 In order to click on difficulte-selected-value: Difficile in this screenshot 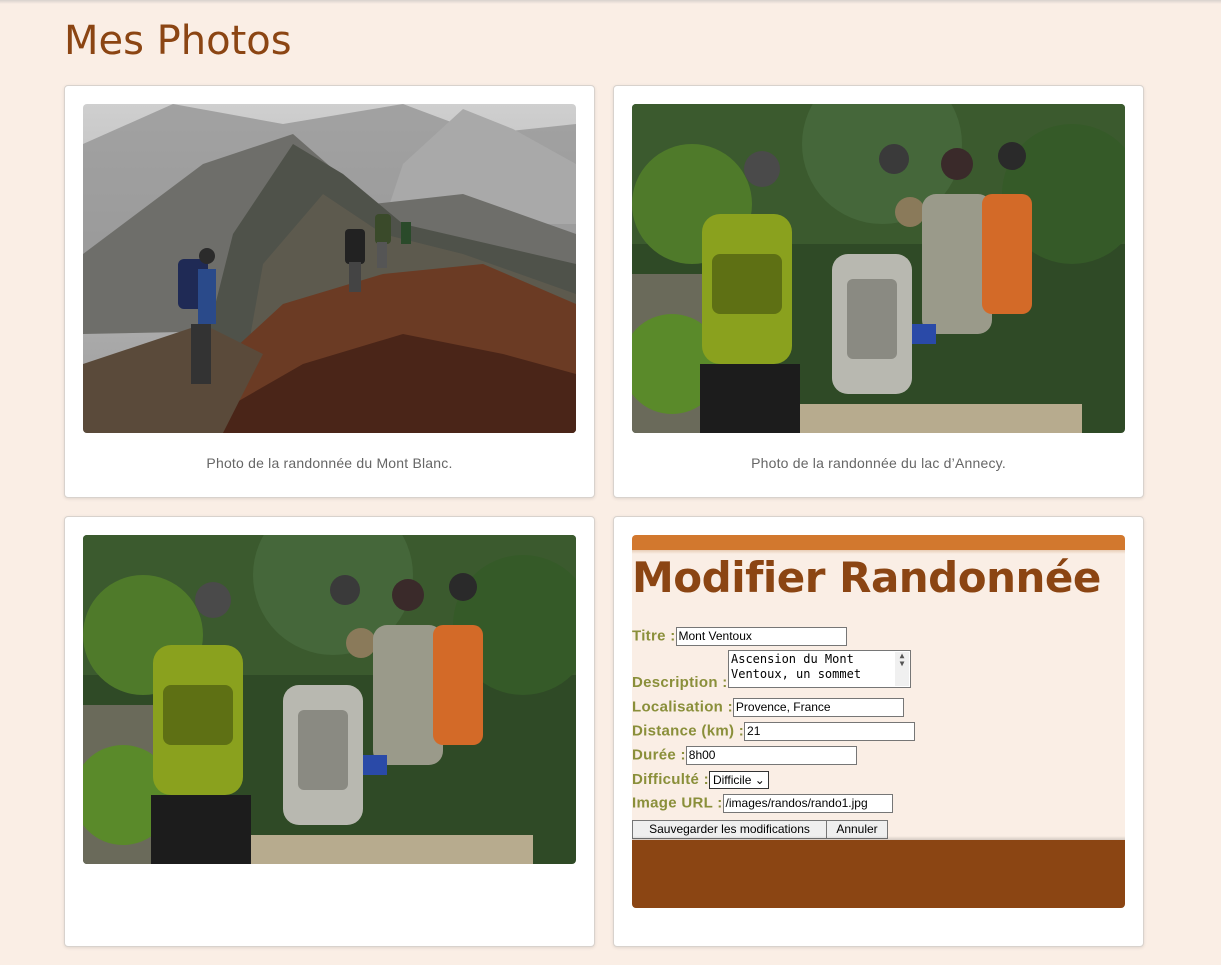, I will do `click(732, 780)`.